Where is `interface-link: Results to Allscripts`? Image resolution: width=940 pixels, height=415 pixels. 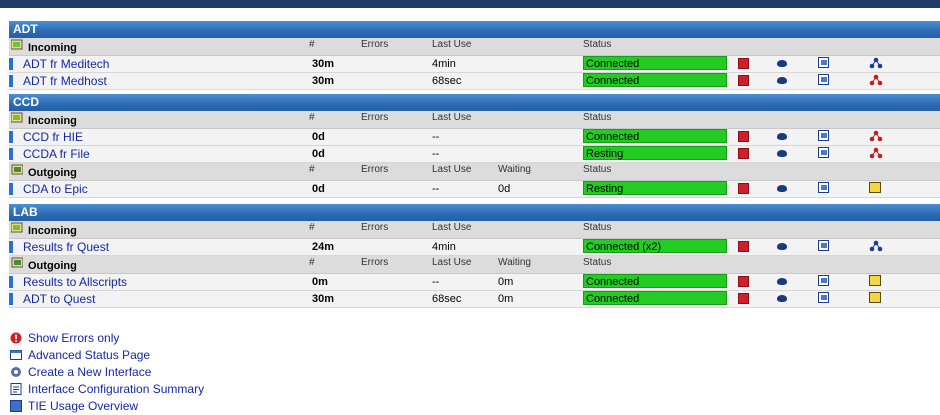 interface-link: Results to Allscripts is located at coordinates (75, 282).